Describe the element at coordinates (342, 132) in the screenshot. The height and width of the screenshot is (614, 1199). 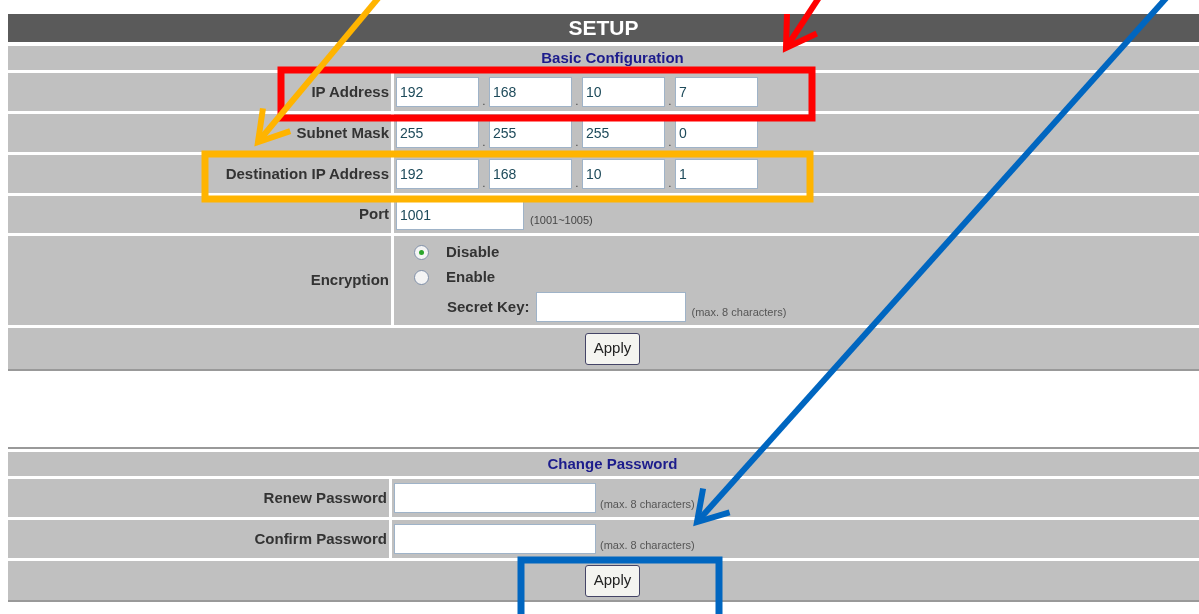
I see `field-label: Subnet Mask` at that location.